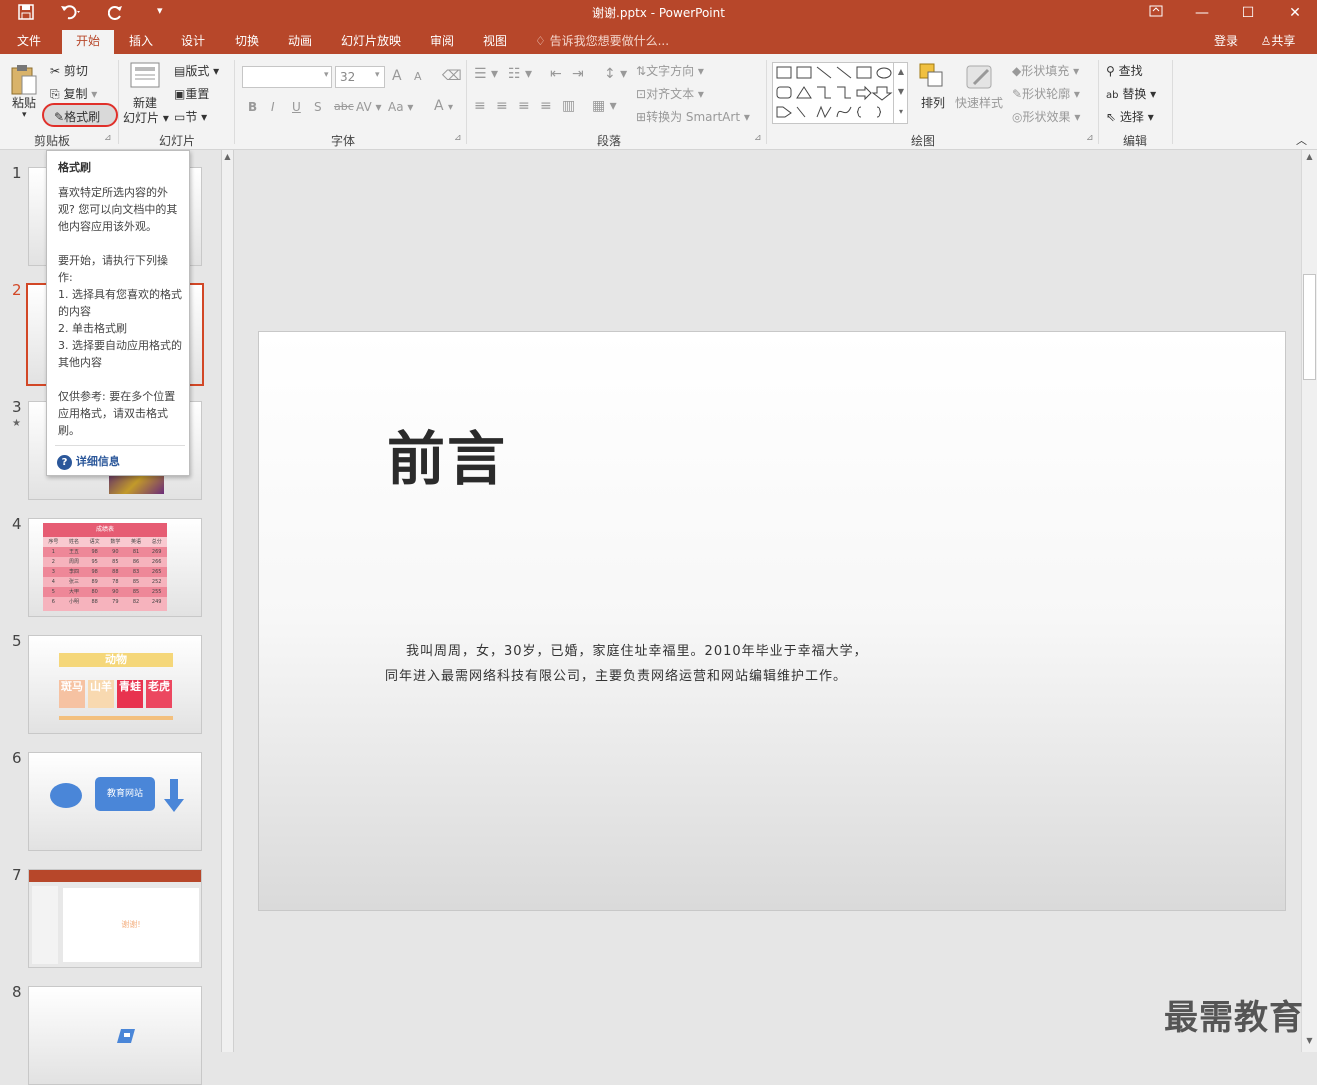 This screenshot has height=1085, width=1317. I want to click on text-direction-button: ⇅文字方向 ▾, so click(670, 70).